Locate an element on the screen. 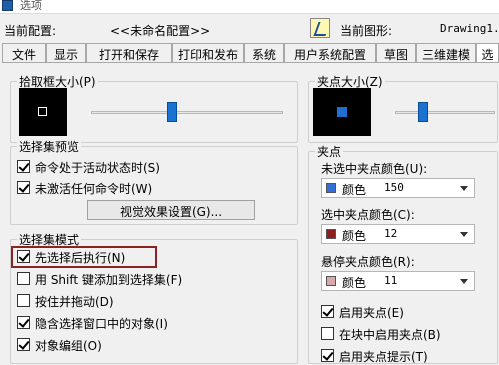 The image size is (499, 365). tab-user-preferences: 用户系统配置 is located at coordinates (330, 53).